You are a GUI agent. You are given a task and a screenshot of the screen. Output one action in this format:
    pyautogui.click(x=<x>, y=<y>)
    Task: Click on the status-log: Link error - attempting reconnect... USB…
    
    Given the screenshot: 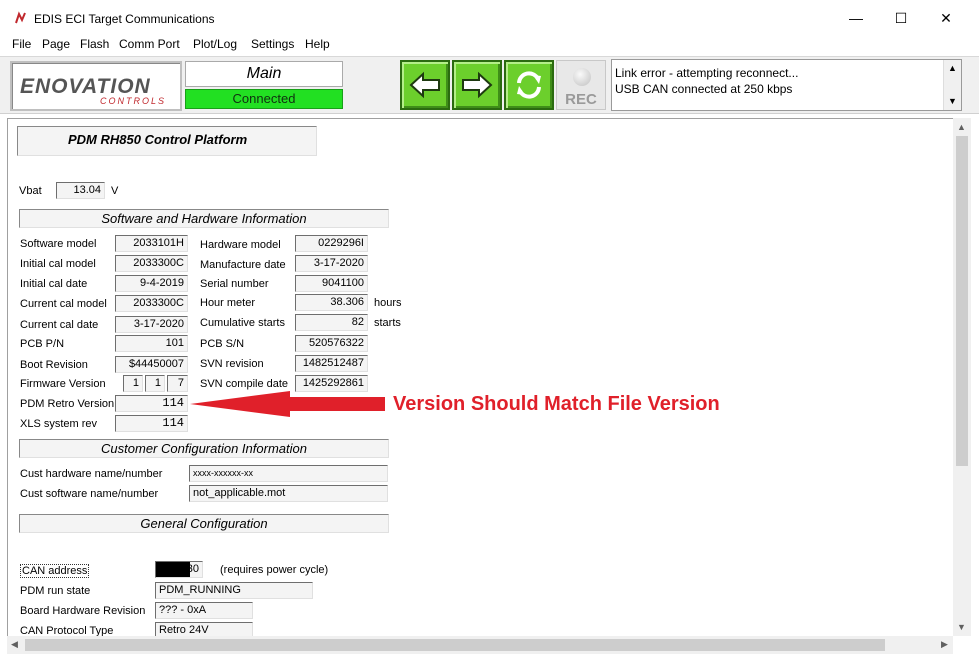 What is the action you would take?
    pyautogui.click(x=786, y=85)
    